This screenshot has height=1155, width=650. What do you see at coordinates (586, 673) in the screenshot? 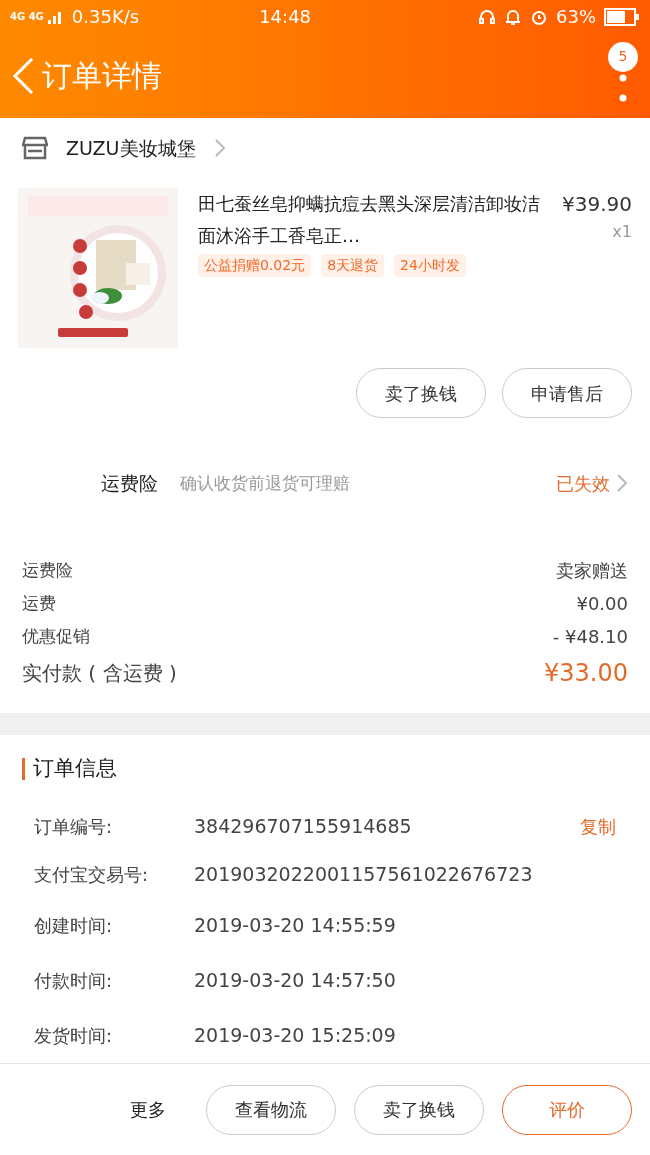
I see `summary-value: ¥33.00` at bounding box center [586, 673].